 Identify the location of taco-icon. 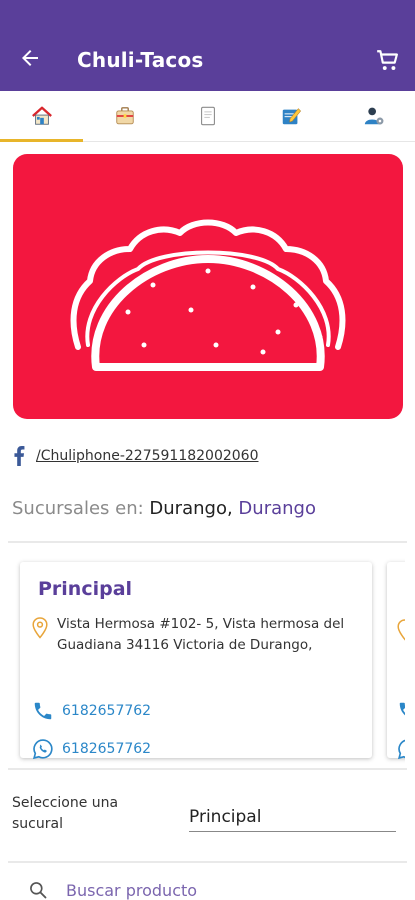
(208, 295).